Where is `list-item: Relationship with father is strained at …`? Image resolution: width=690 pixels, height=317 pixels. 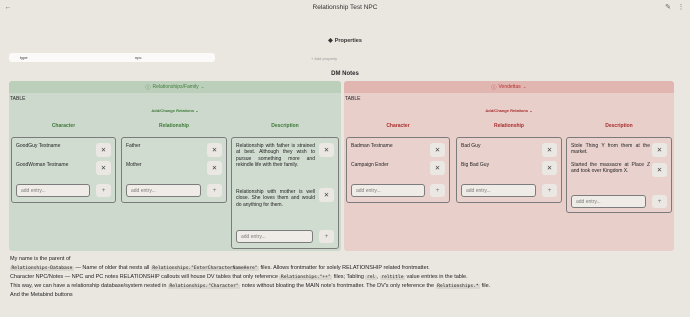
list-item: Relationship with father is strained at … is located at coordinates (275, 155).